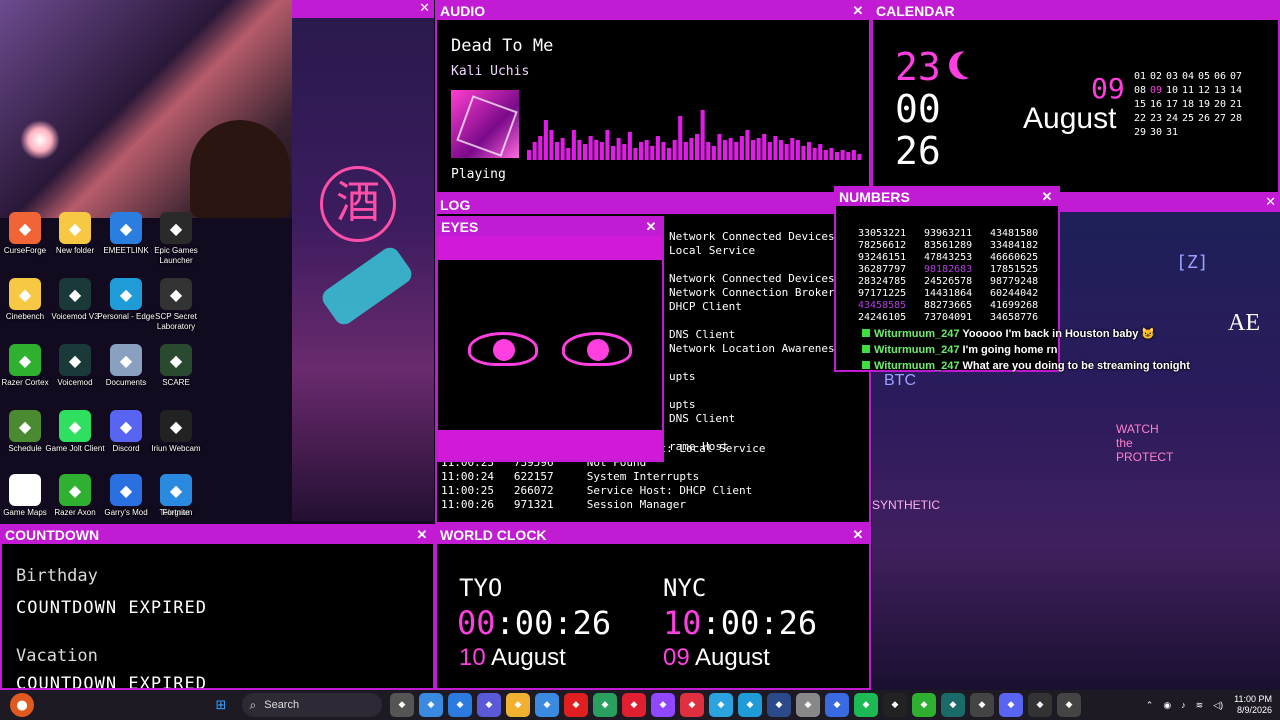  Describe the element at coordinates (1167, 705) in the screenshot. I see `network-icon: ◉` at that location.